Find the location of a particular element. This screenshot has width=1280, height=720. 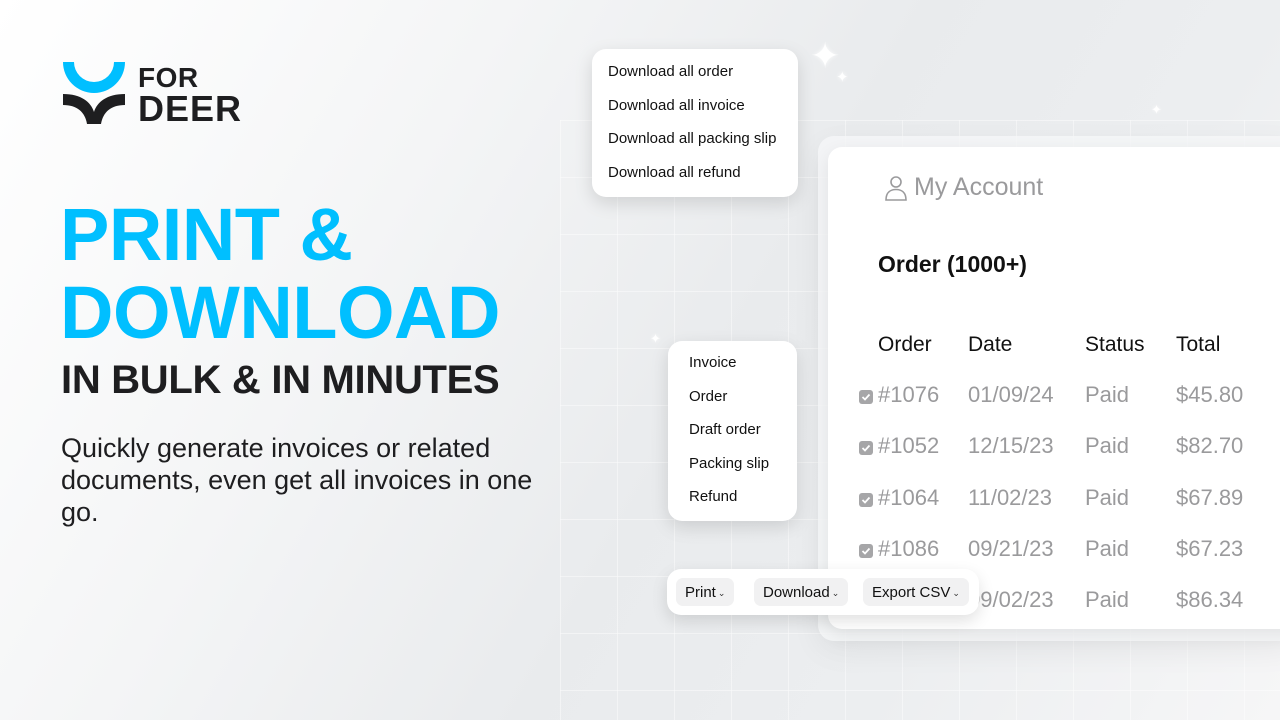

print-button-label: Print is located at coordinates (700, 592).